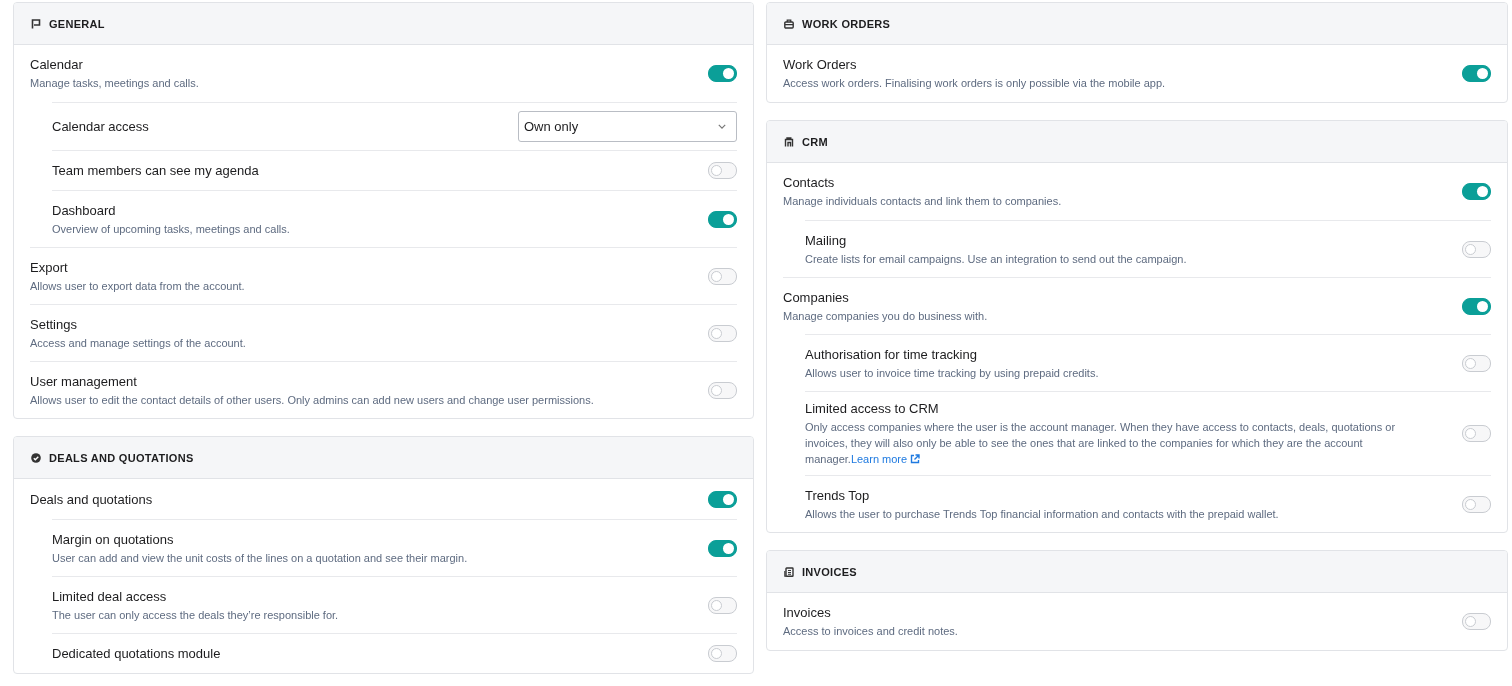 The image size is (1512, 686). I want to click on building-icon, so click(789, 141).